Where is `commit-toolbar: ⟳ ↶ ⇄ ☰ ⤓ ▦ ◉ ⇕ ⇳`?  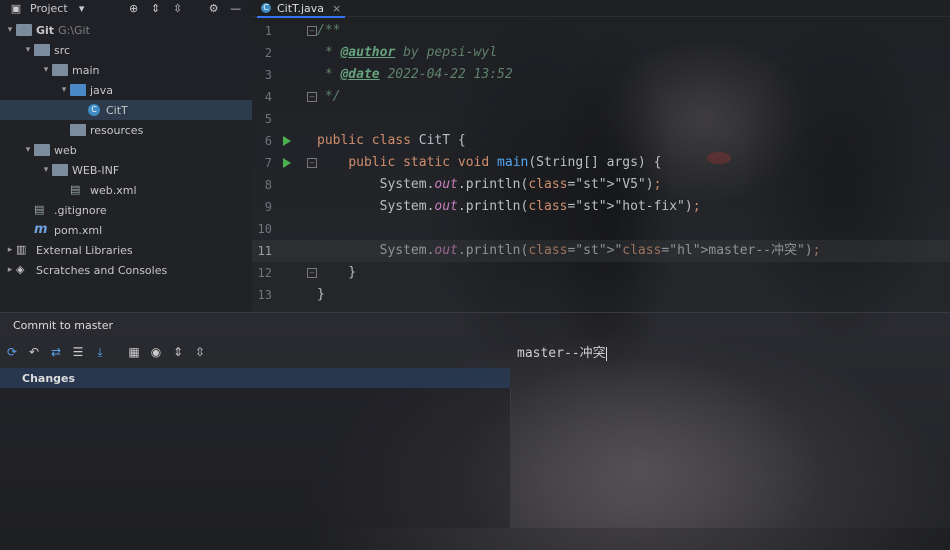
commit-toolbar: ⟳ ↶ ⇄ ☰ ⤓ ▦ ◉ ⇕ ⇳ is located at coordinates (257, 352).